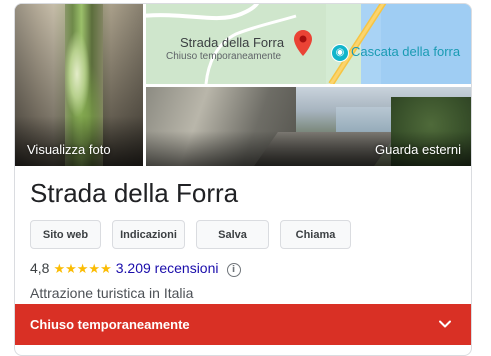 The image size is (491, 356). What do you see at coordinates (167, 268) in the screenshot?
I see `reviews-link: 3.209 recensioni` at bounding box center [167, 268].